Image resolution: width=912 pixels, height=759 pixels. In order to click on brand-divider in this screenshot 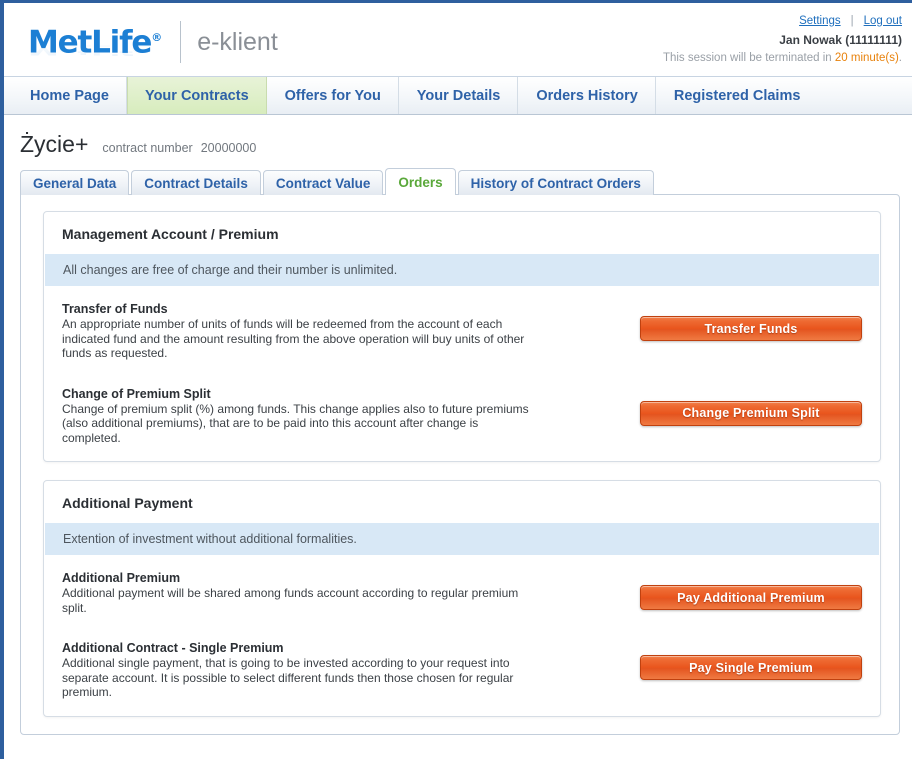, I will do `click(181, 42)`.